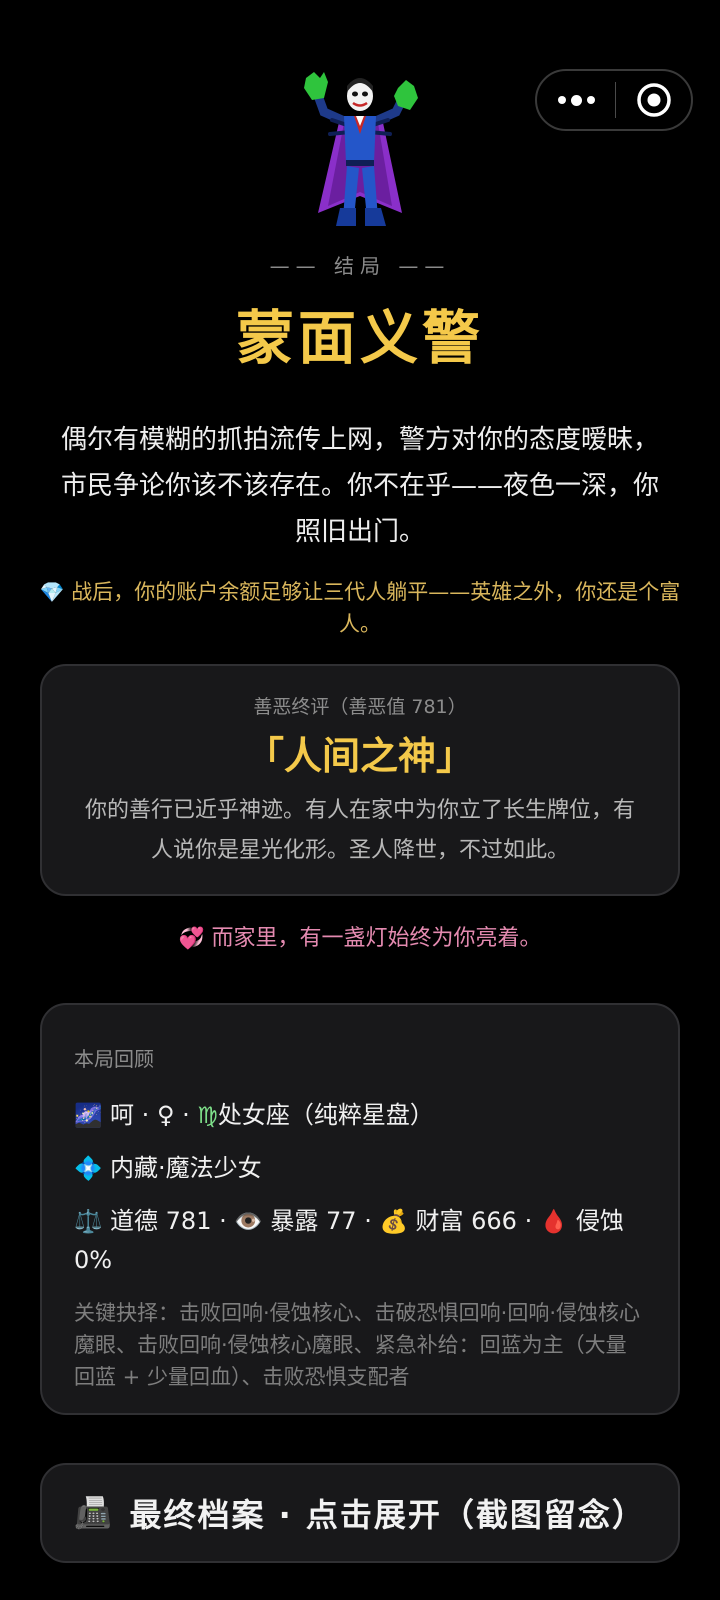 The width and height of the screenshot is (720, 1600). What do you see at coordinates (88, 1116) in the screenshot?
I see `milky-way-icon: 🌌` at bounding box center [88, 1116].